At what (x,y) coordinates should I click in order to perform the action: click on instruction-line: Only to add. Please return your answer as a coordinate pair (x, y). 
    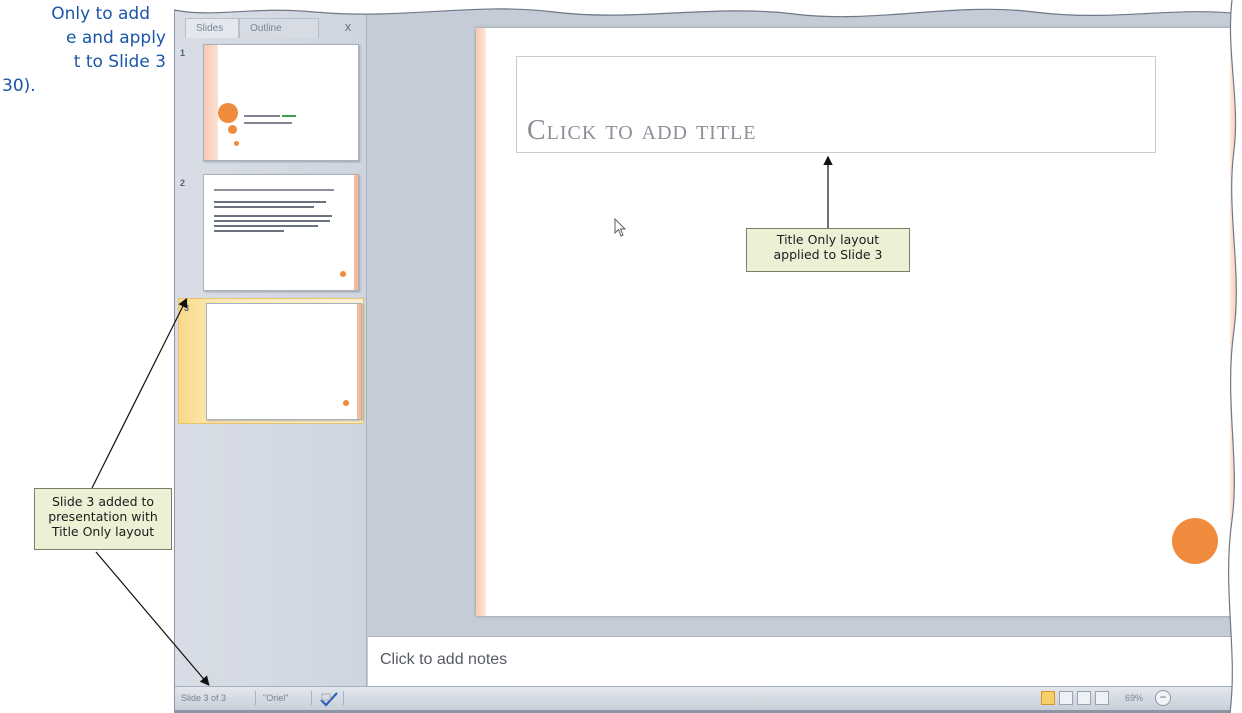
    Looking at the image, I should click on (100, 14).